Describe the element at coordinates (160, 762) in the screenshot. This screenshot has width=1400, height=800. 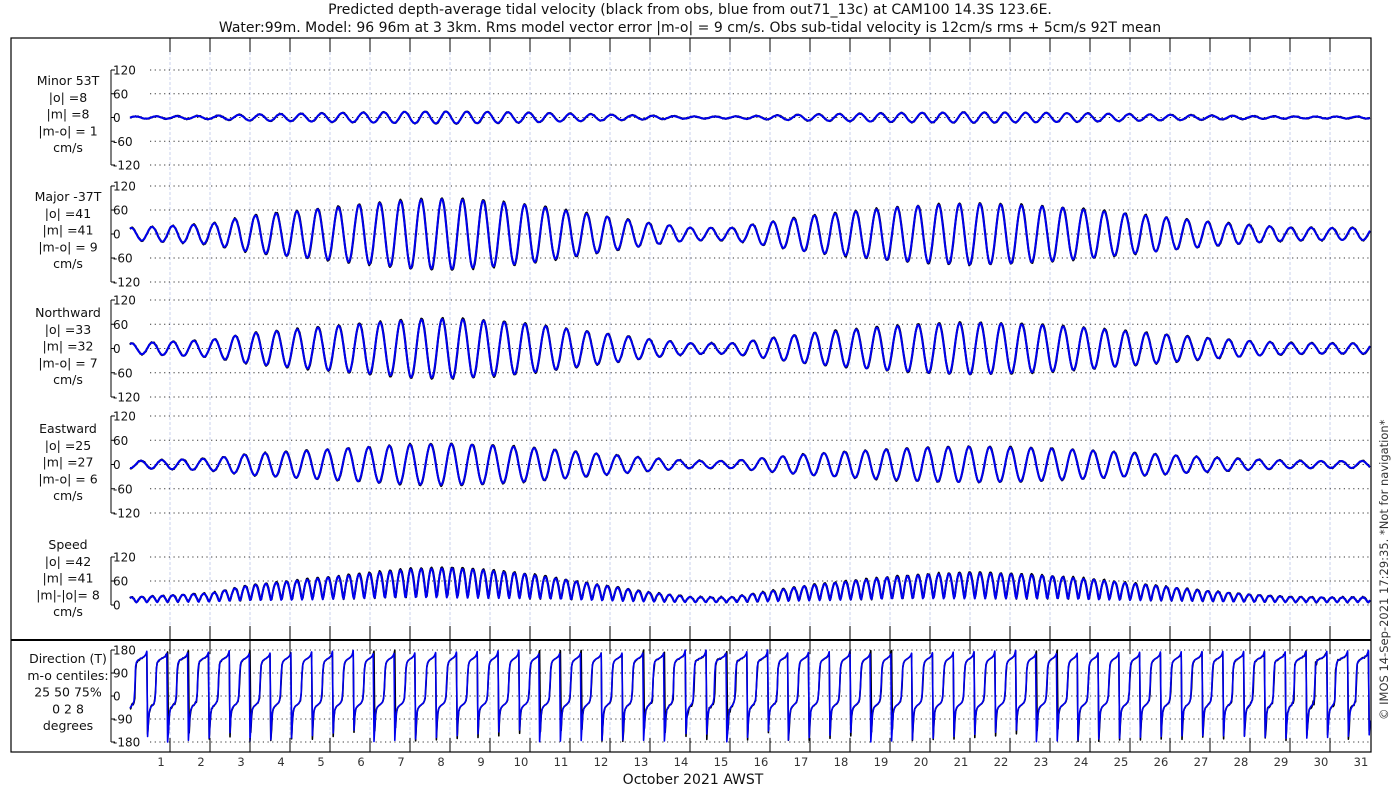
I see `x-tick-label: 1` at that location.